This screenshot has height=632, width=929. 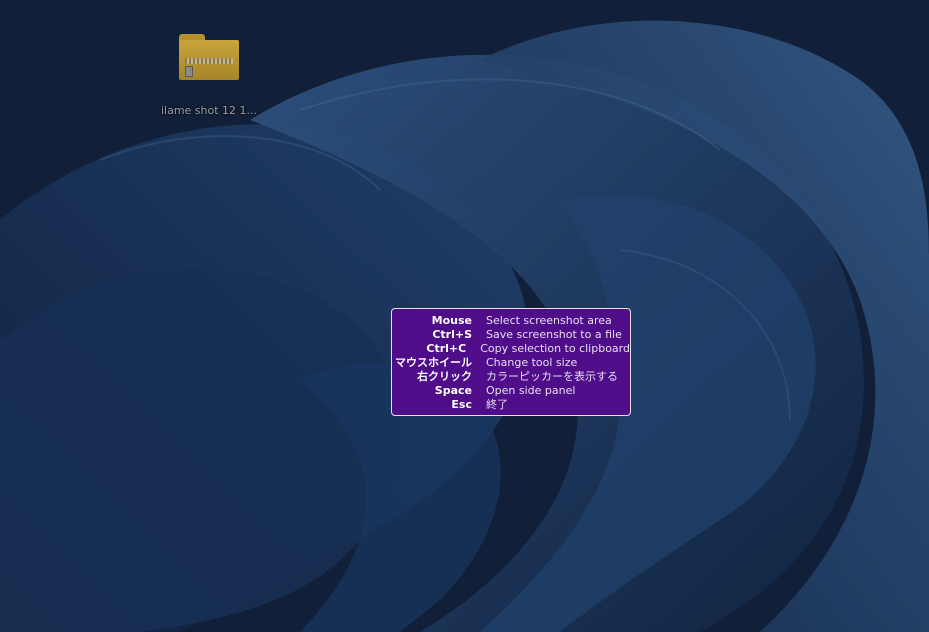 What do you see at coordinates (452, 334) in the screenshot?
I see `shortcut-key: Ctrl+S` at bounding box center [452, 334].